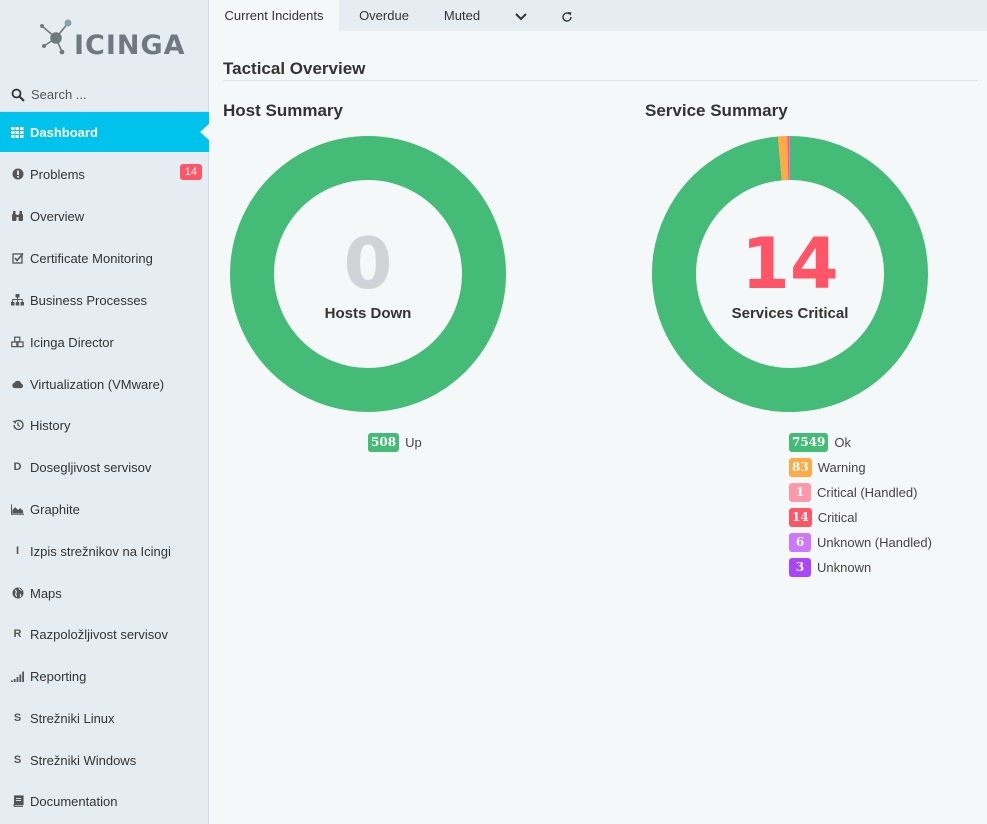 The width and height of the screenshot is (987, 824). I want to click on search-box, so click(104, 95).